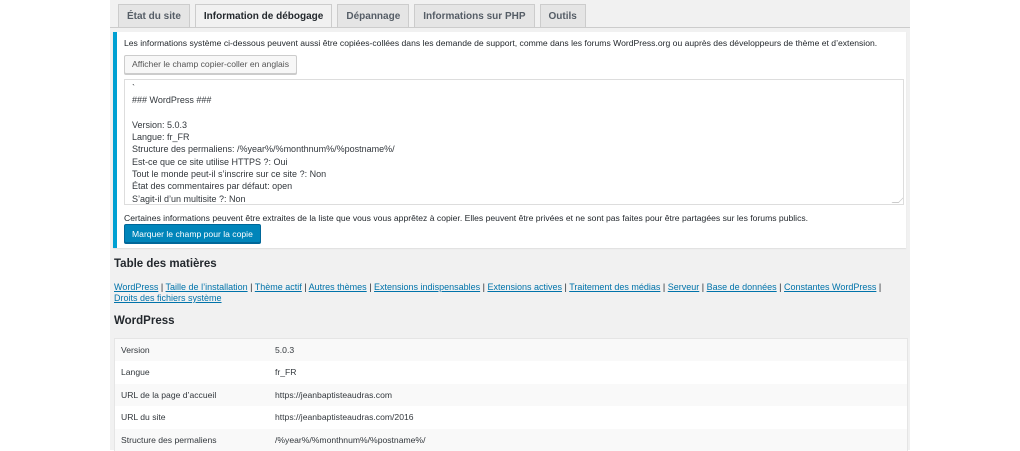 This screenshot has height=451, width=1020. I want to click on toc-link-active-theme: Thème actif, so click(278, 287).